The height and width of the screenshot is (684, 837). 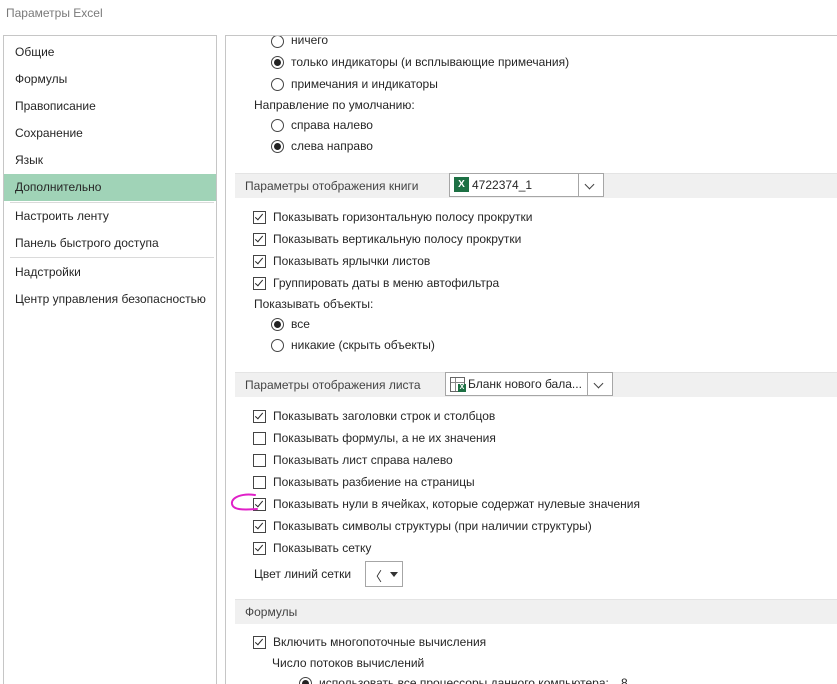 I want to click on gridlines-checkbox, so click(x=259, y=548).